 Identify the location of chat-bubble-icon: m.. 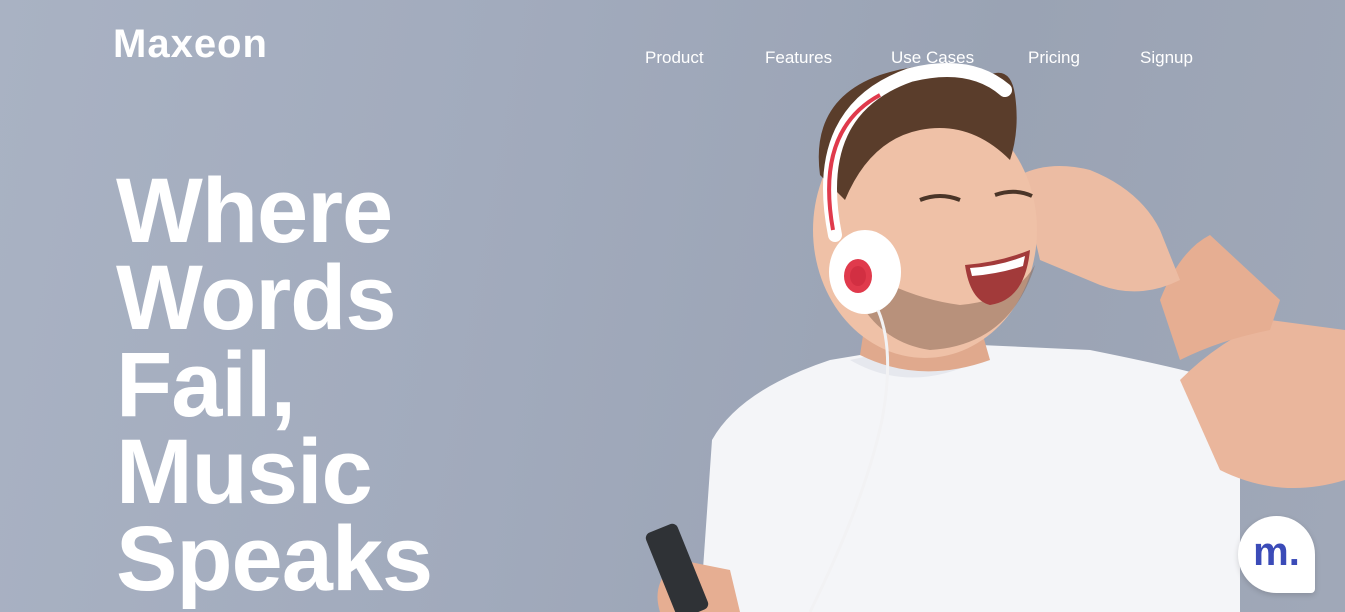
(1276, 554).